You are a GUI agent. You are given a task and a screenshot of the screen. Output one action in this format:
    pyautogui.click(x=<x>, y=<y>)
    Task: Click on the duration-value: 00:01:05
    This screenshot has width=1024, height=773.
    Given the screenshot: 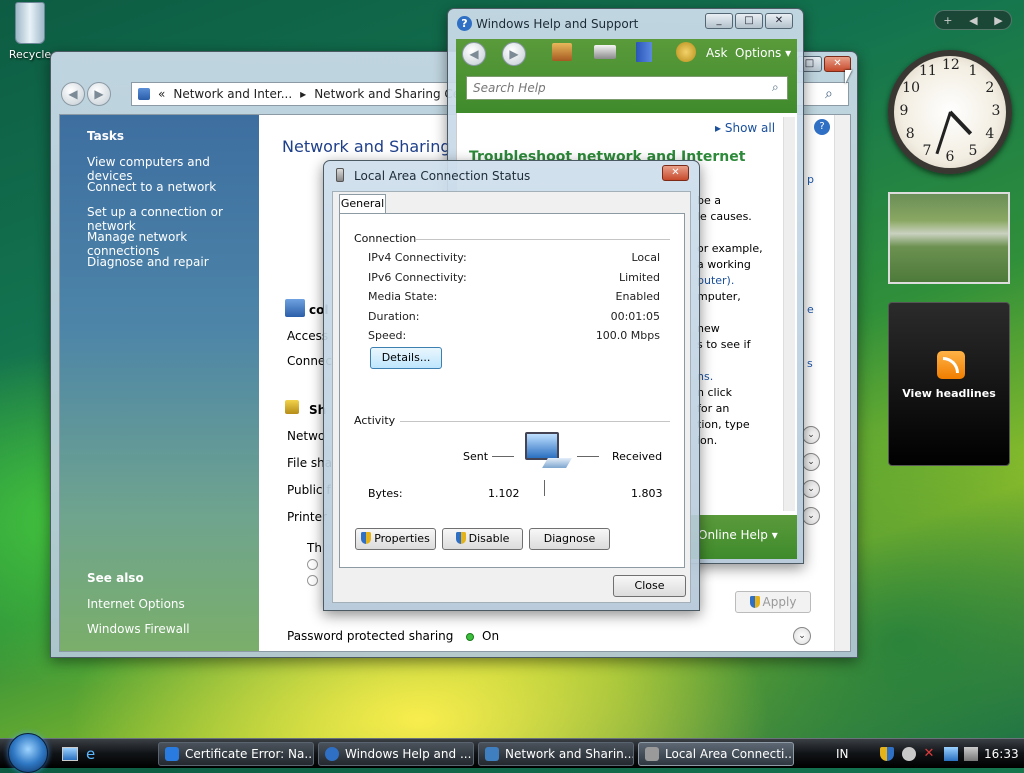 What is the action you would take?
    pyautogui.click(x=635, y=316)
    